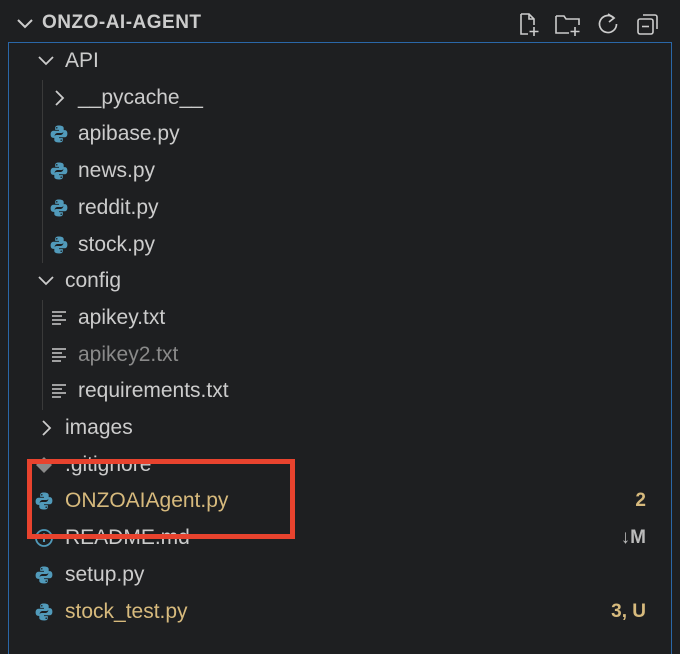  I want to click on tree-item-label: news.py, so click(117, 171).